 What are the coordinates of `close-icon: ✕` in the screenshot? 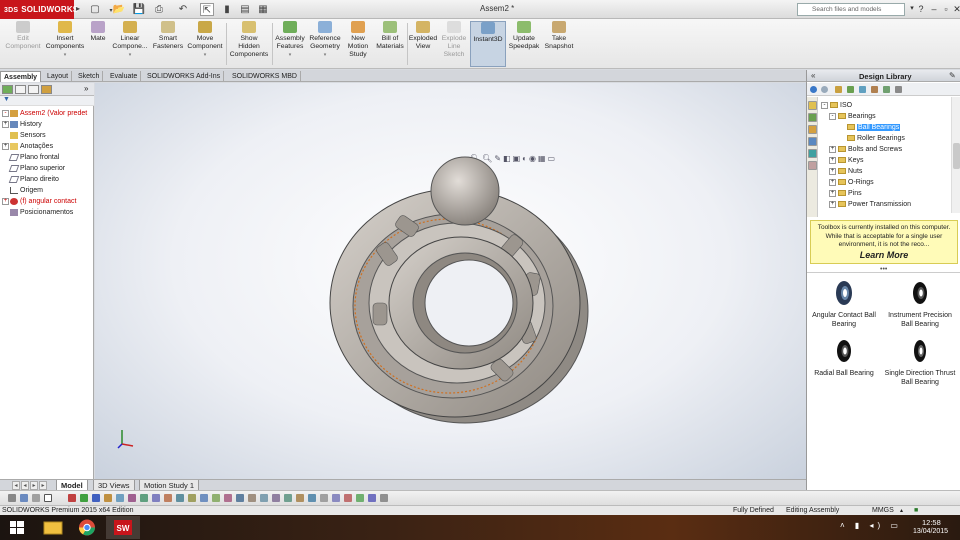 It's located at (955, 9).